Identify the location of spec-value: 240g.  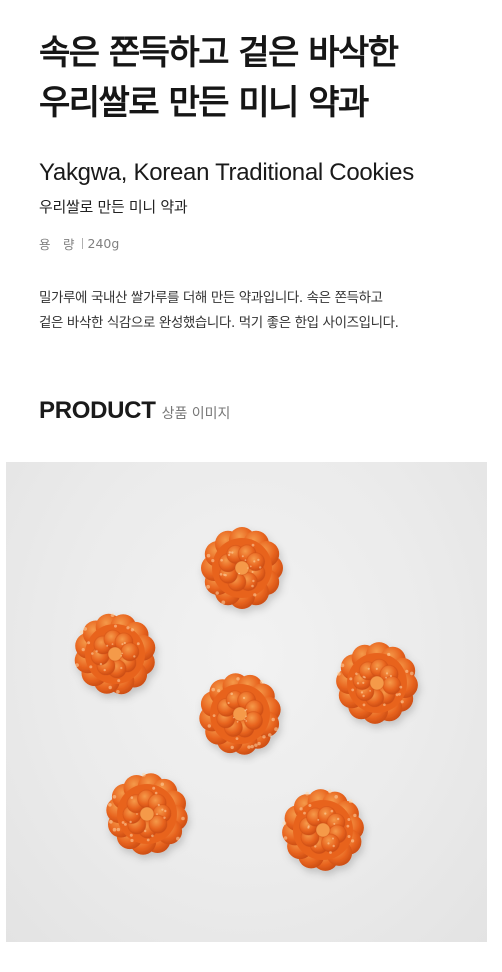
(103, 243).